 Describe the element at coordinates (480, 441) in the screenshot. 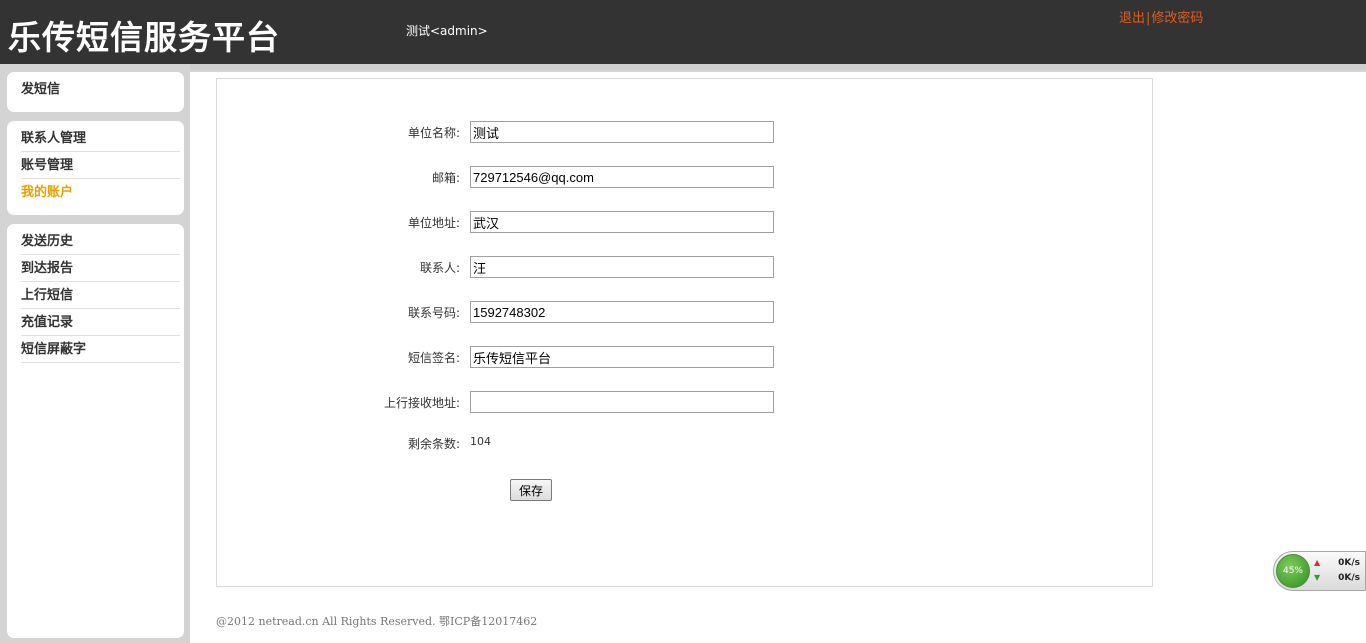

I see `remaining-count-value: 104` at that location.